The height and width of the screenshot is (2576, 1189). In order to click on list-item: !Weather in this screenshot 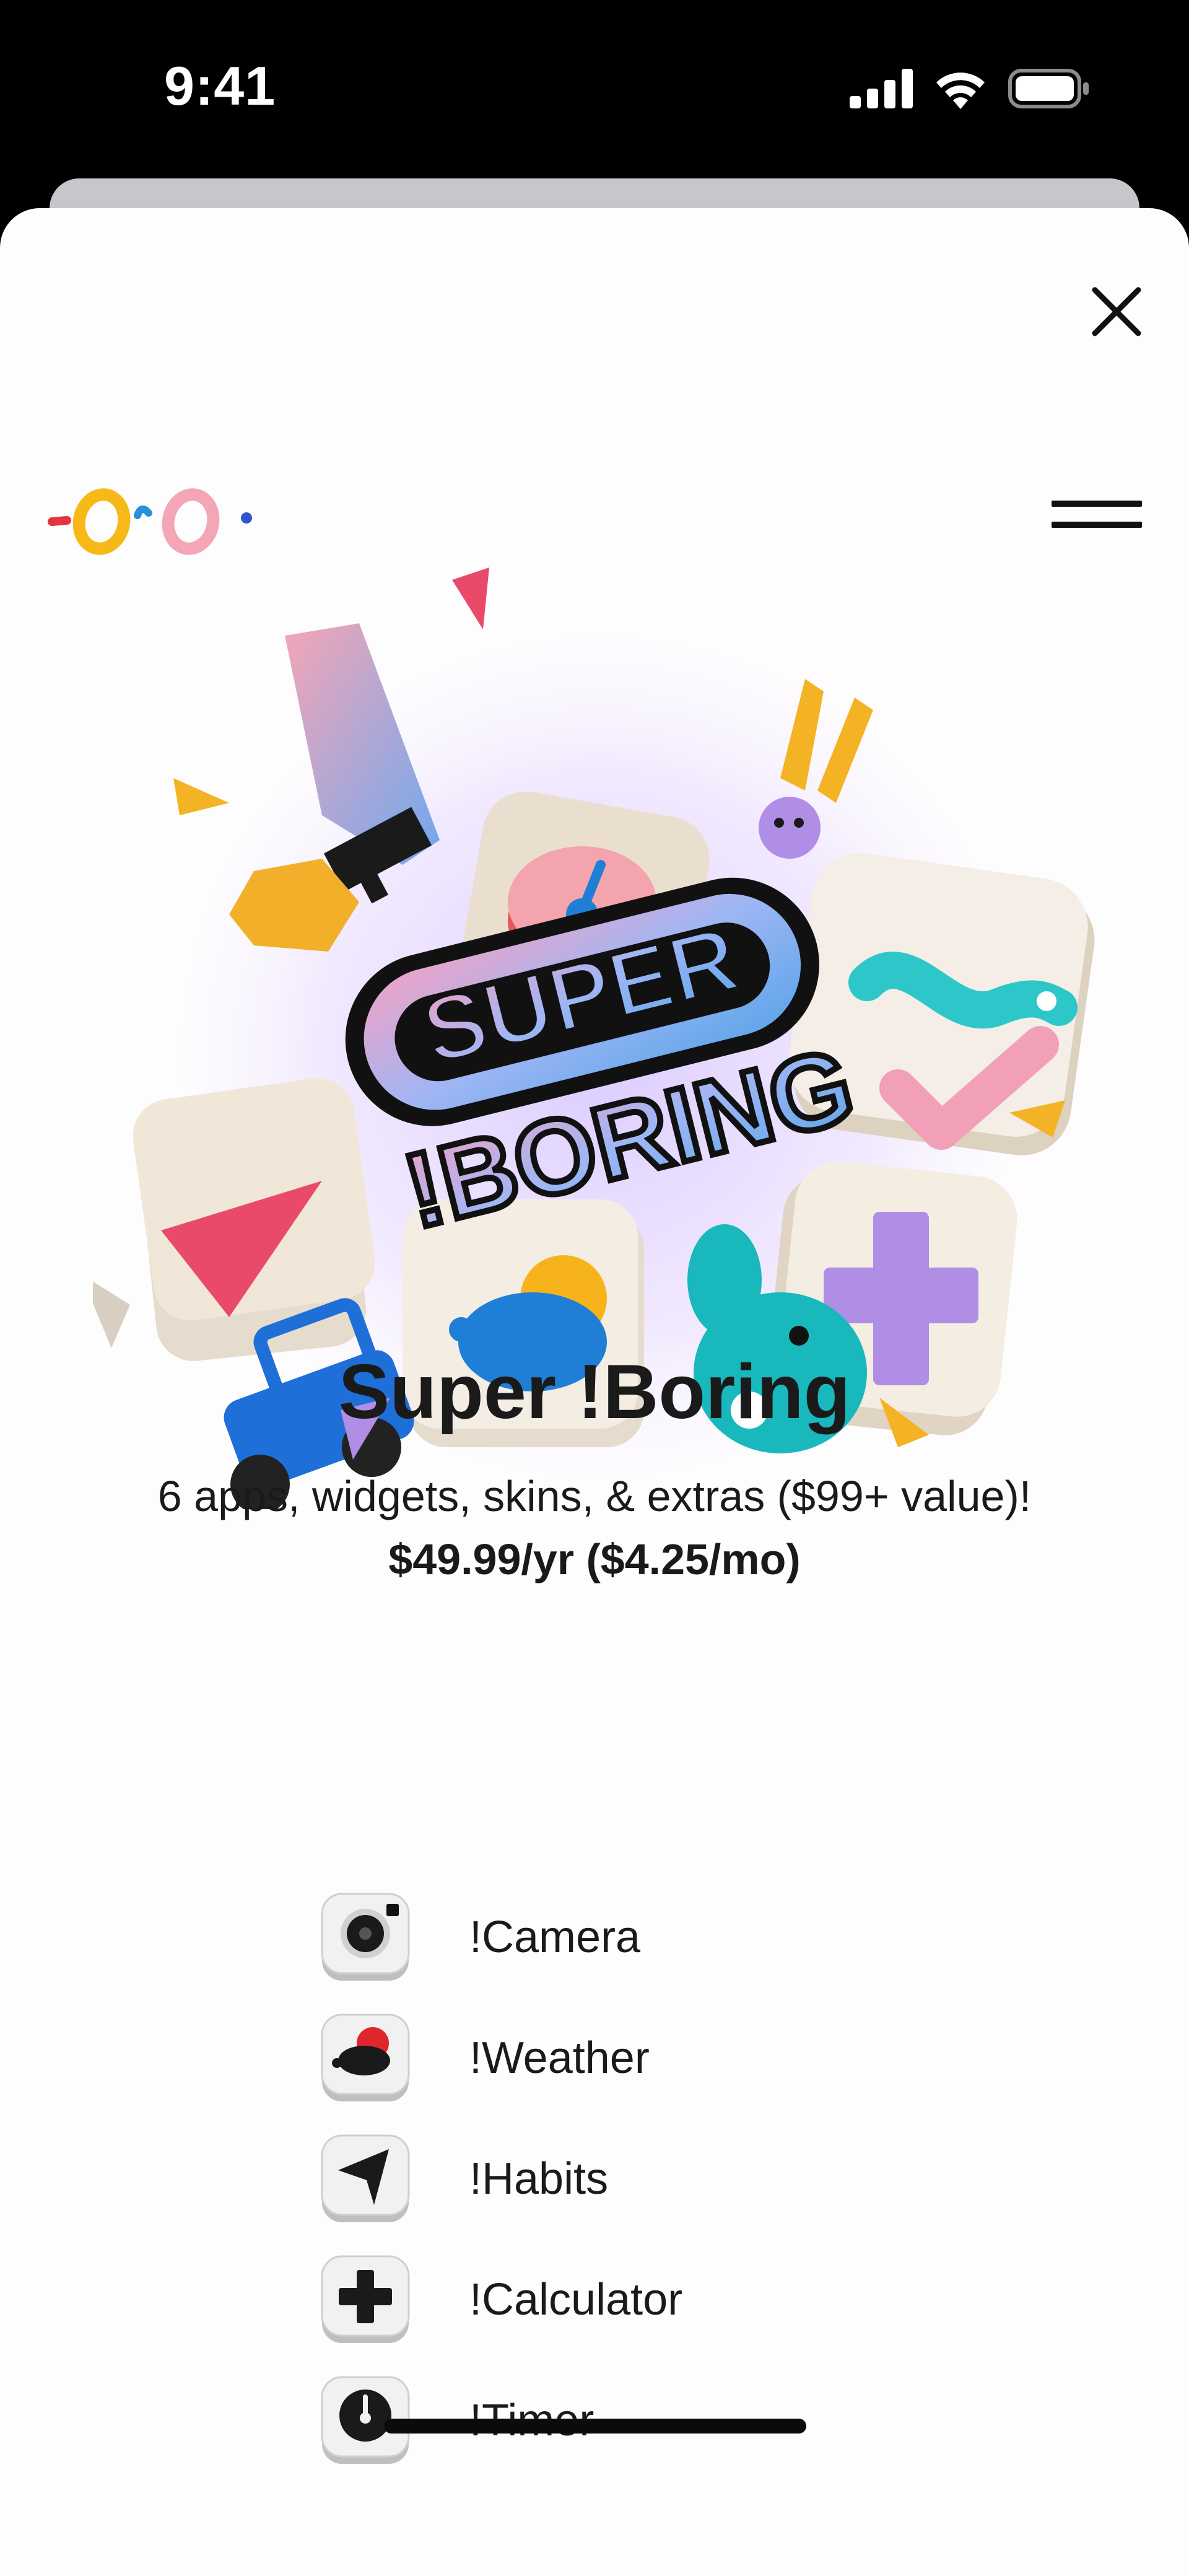, I will do `click(629, 2058)`.